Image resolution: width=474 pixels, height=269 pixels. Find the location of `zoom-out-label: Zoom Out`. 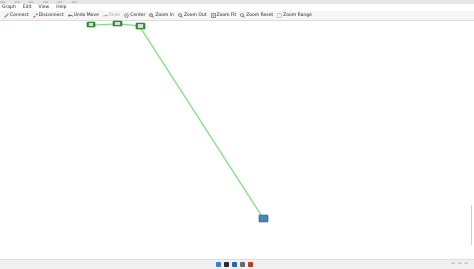

zoom-out-label: Zoom Out is located at coordinates (195, 15).